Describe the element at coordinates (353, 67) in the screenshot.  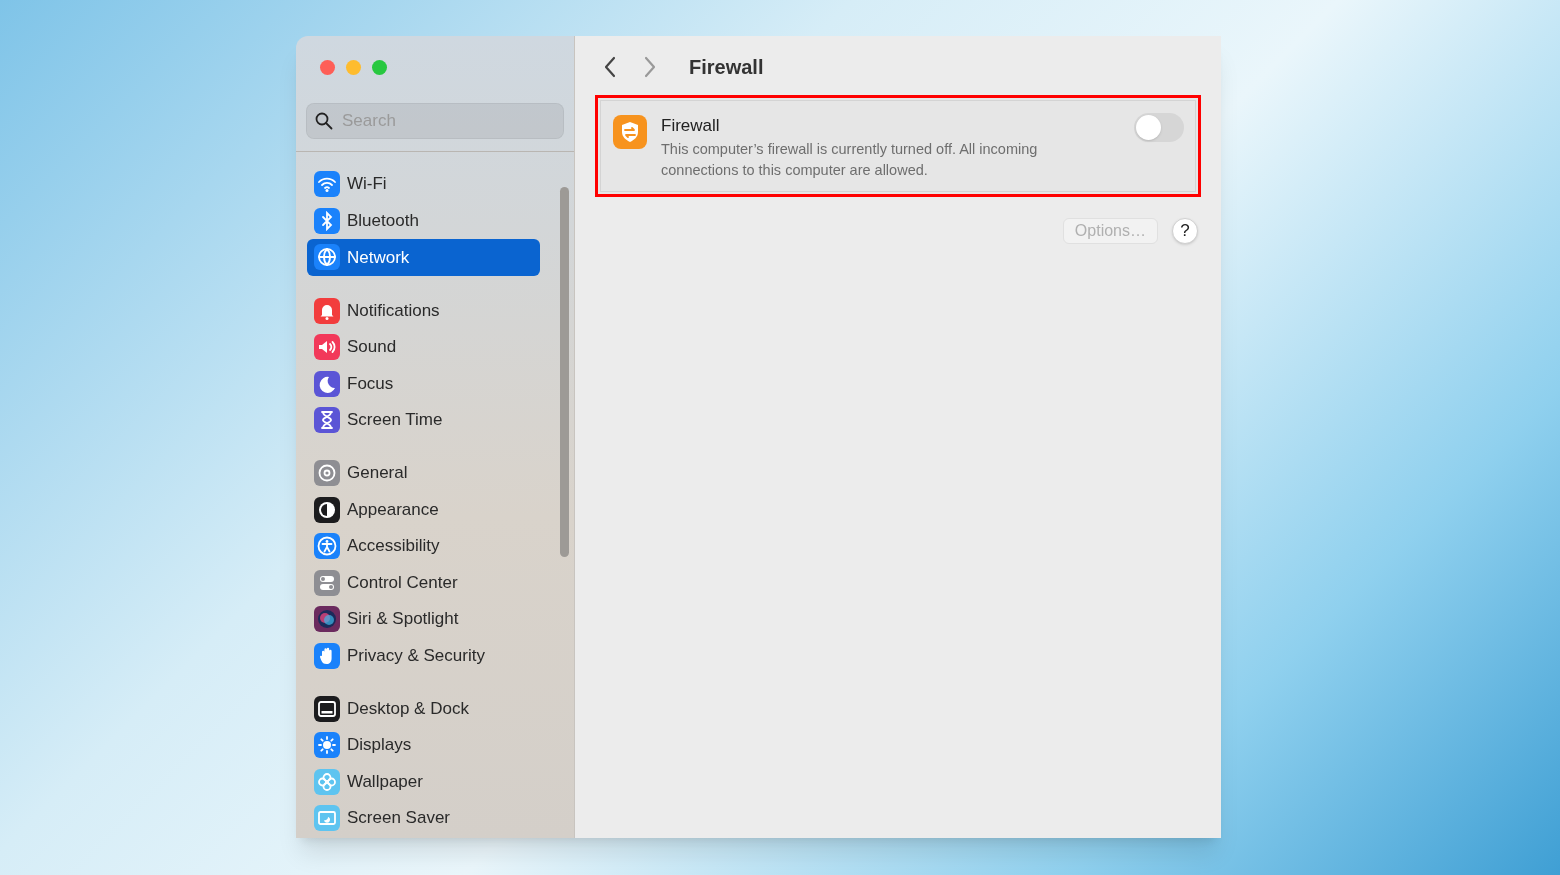
I see `minimize-button` at that location.